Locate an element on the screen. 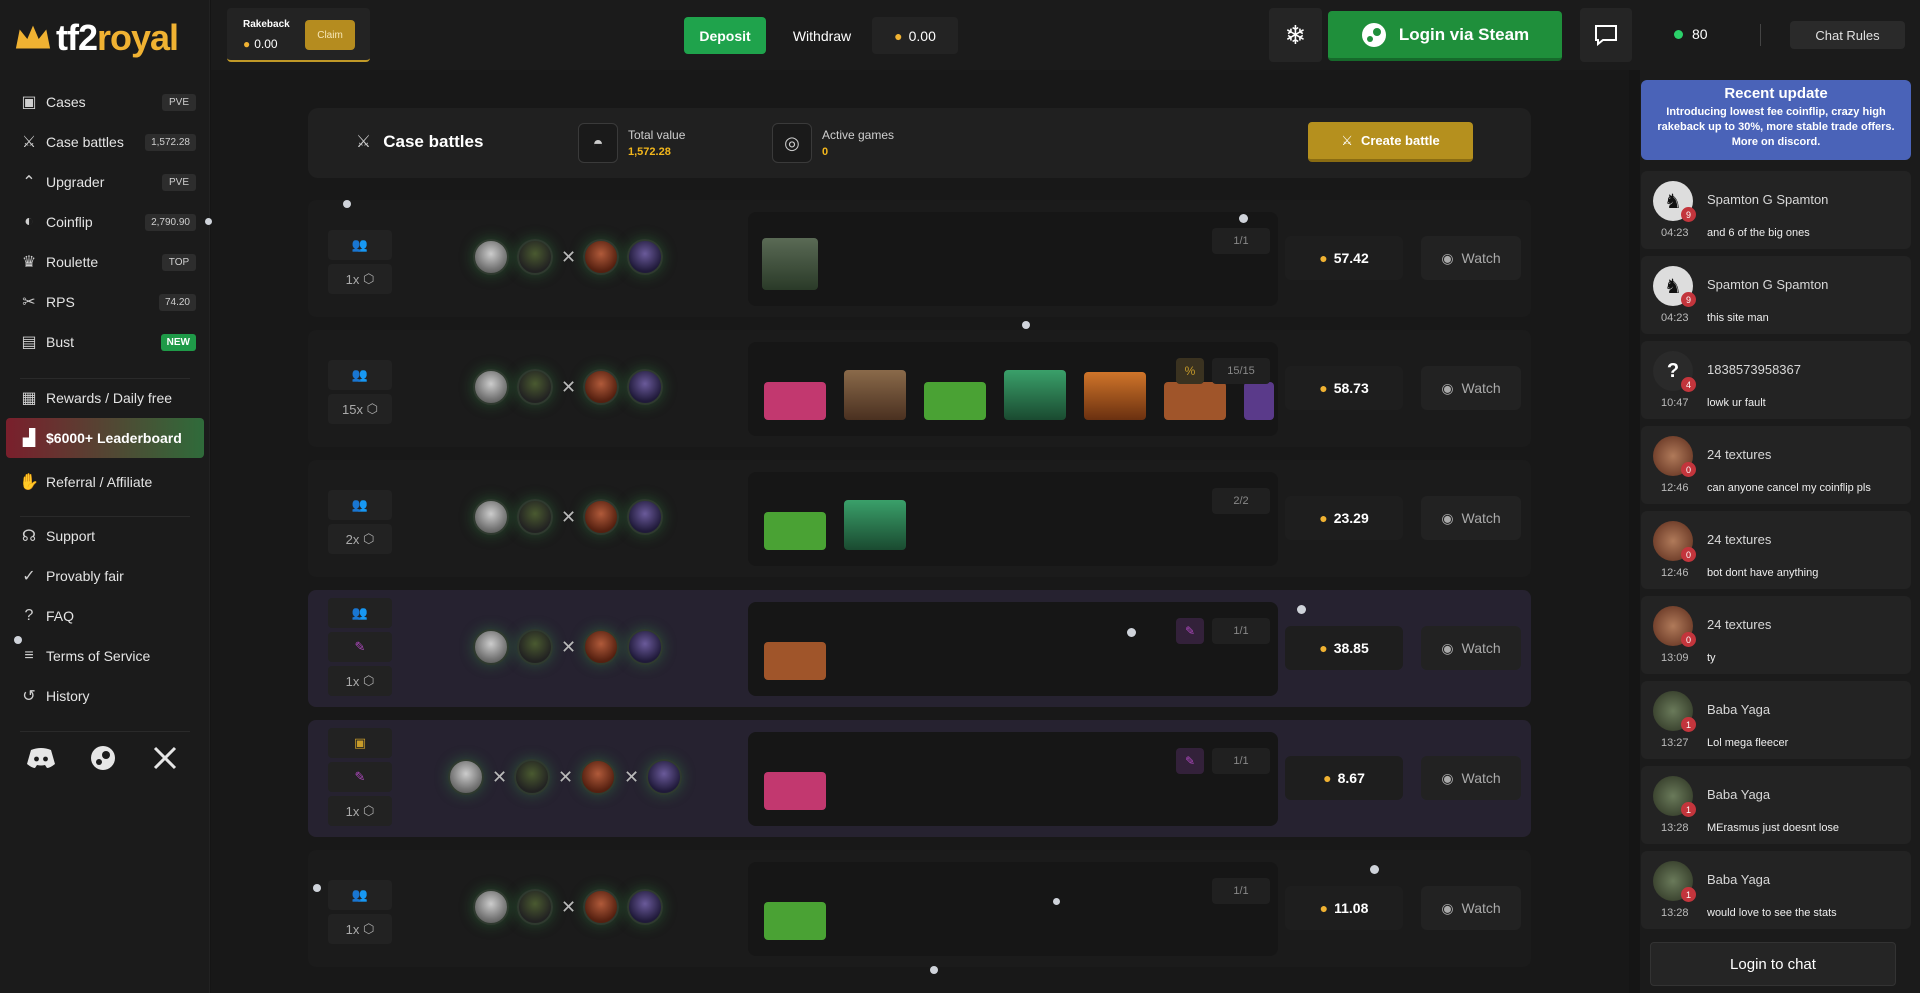 The height and width of the screenshot is (993, 1920). sidebar-item-roulette: ♛ Roulette TOP is located at coordinates (105, 262).